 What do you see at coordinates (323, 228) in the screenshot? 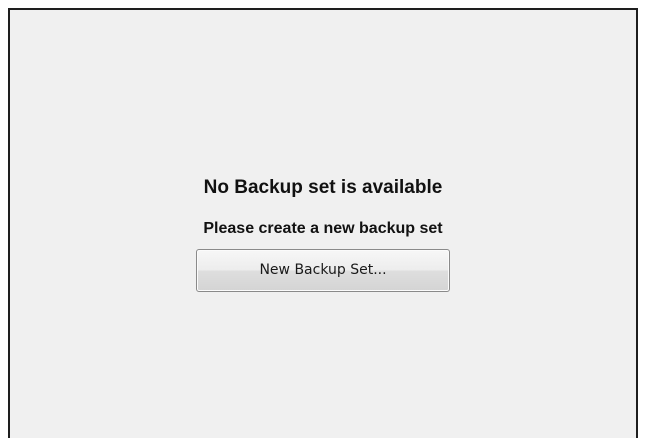
I see `empty-state-message: Please create a new backup set` at bounding box center [323, 228].